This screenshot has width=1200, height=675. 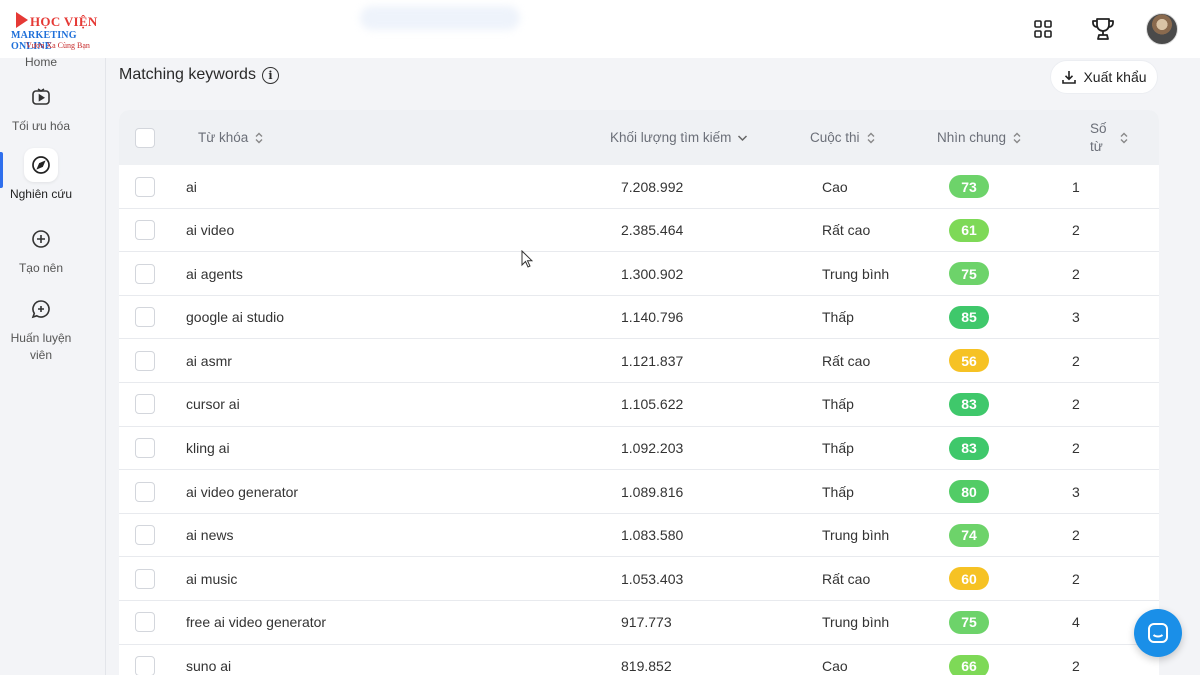 I want to click on keyword-cell: suno ai, so click(x=208, y=660).